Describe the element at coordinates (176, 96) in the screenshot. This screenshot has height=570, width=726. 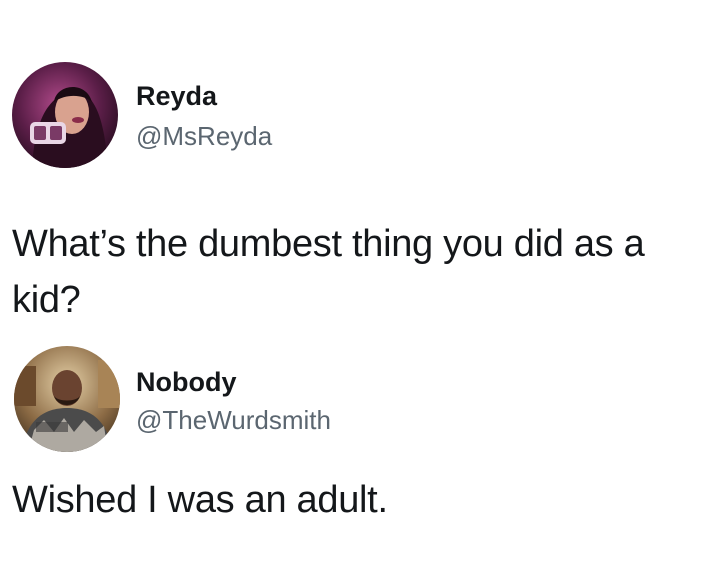
I see `author-name: Reyda` at that location.